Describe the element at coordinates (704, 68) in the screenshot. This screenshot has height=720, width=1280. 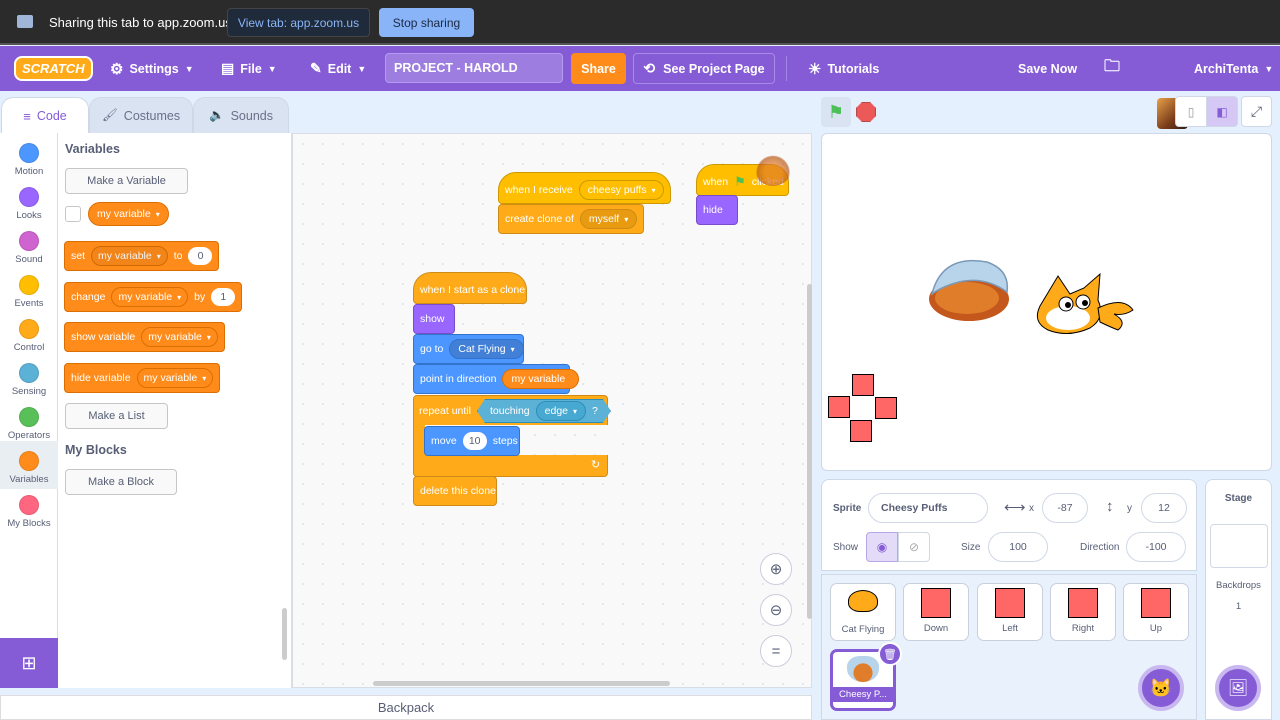
I see `see-project-page-button: ⟲ See Project Page` at that location.